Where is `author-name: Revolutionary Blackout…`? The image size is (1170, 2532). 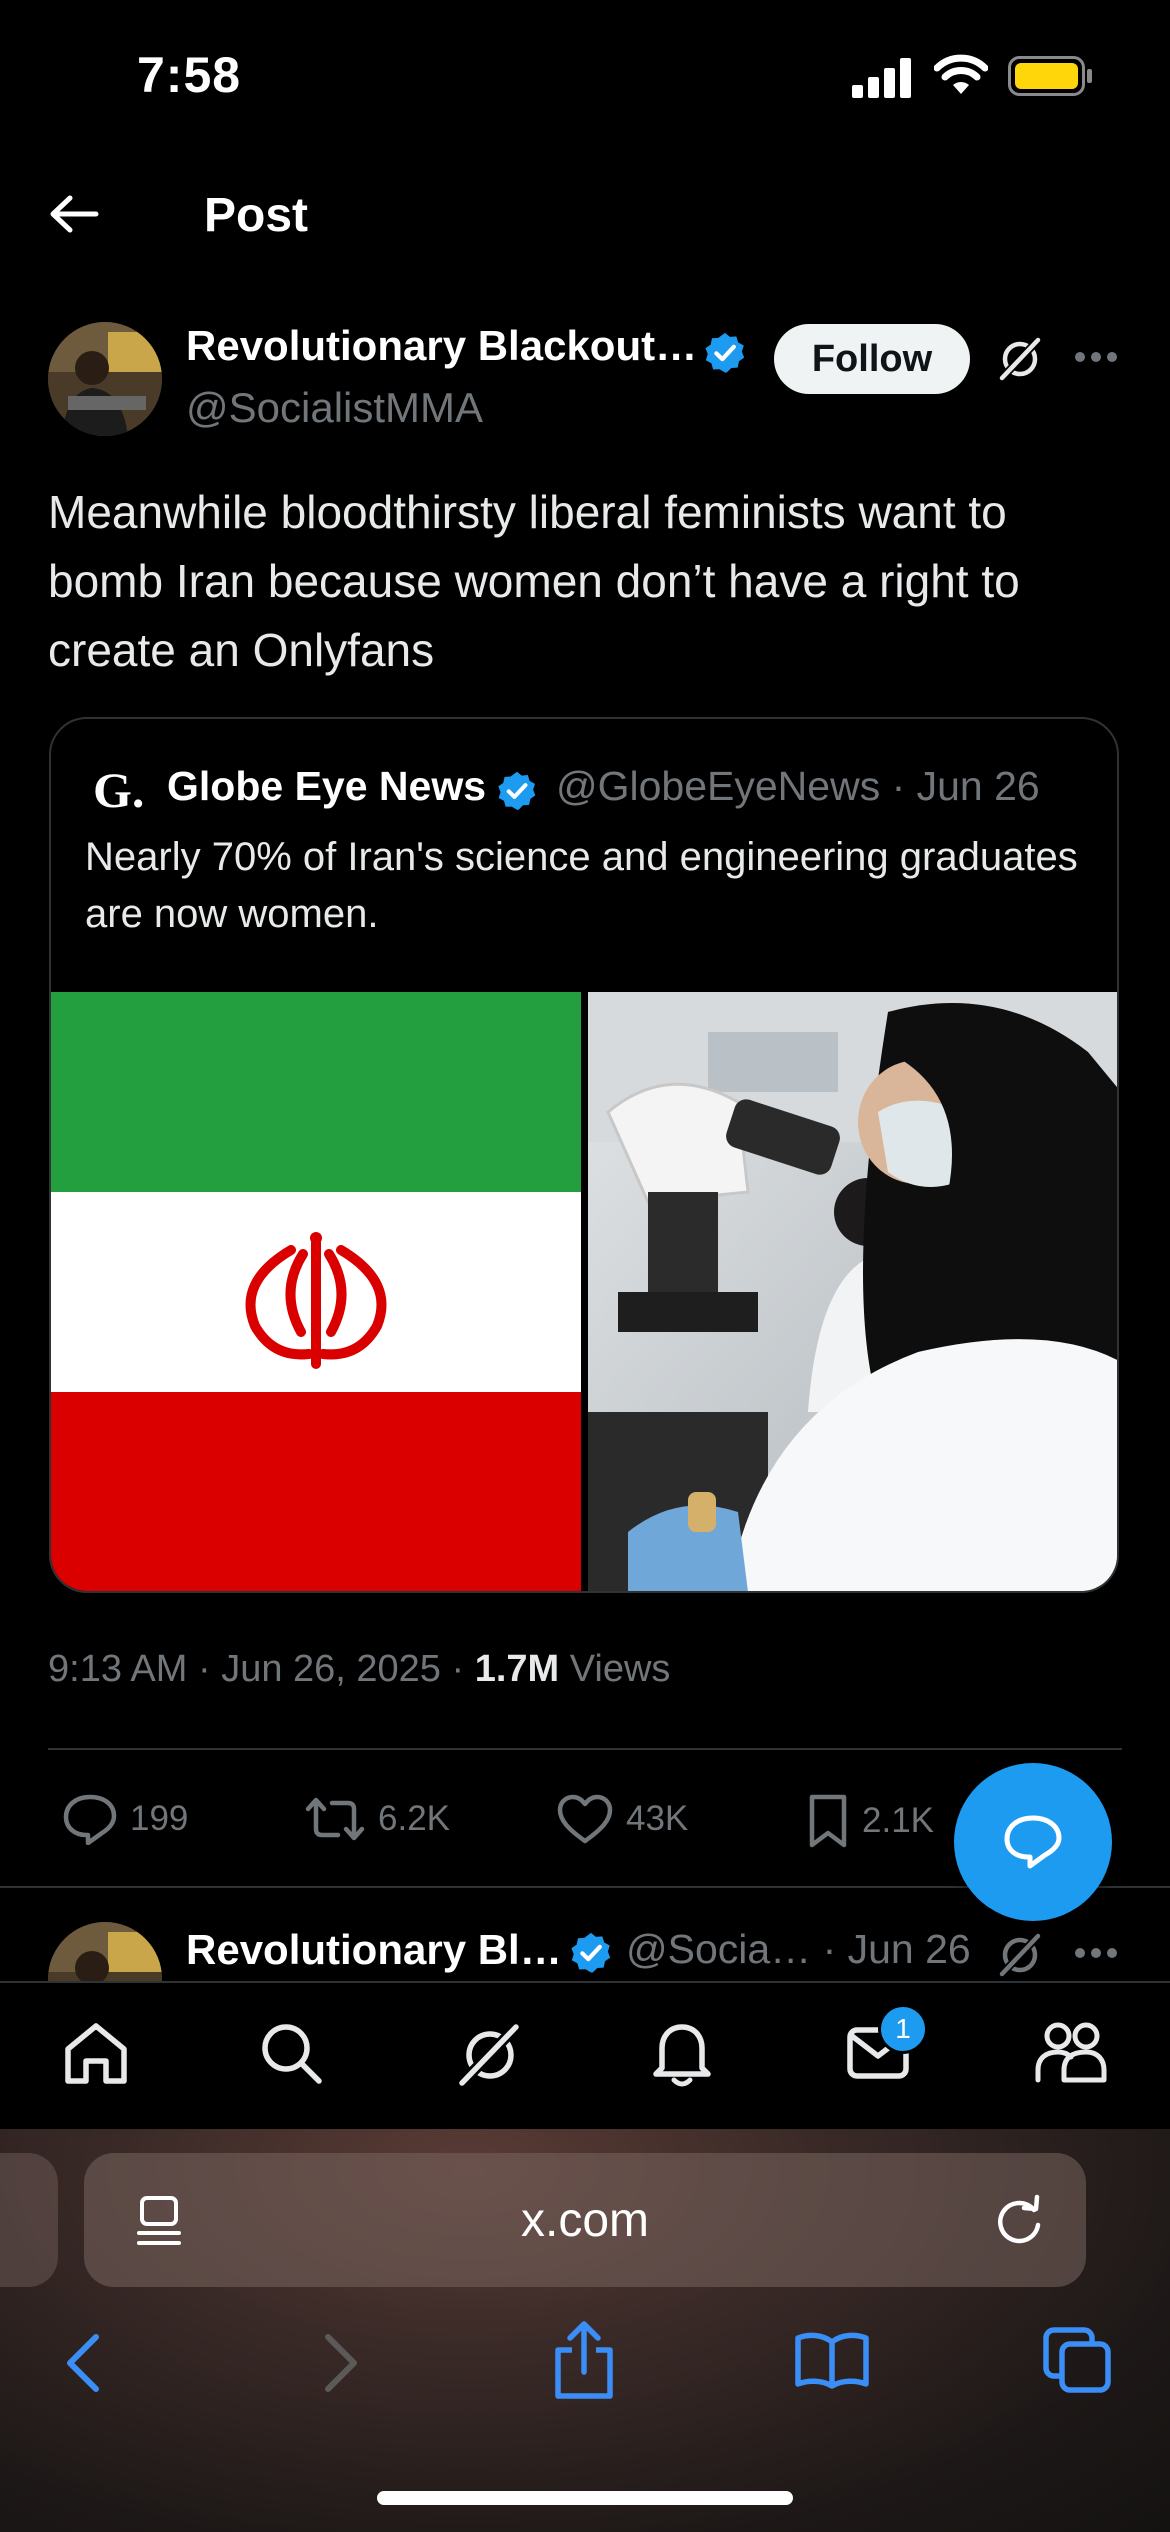 author-name: Revolutionary Blackout… is located at coordinates (441, 346).